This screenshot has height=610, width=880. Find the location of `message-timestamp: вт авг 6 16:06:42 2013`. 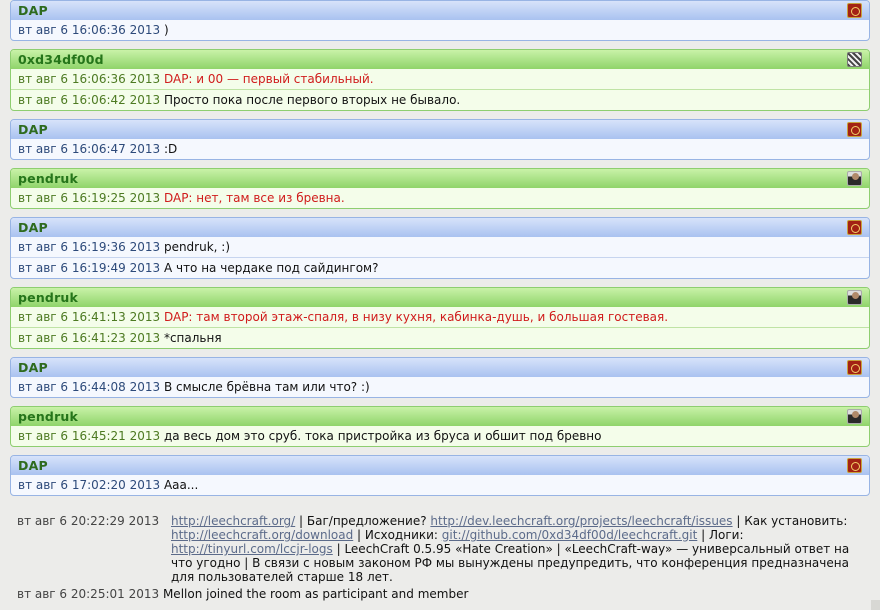

message-timestamp: вт авг 6 16:06:42 2013 is located at coordinates (89, 100).